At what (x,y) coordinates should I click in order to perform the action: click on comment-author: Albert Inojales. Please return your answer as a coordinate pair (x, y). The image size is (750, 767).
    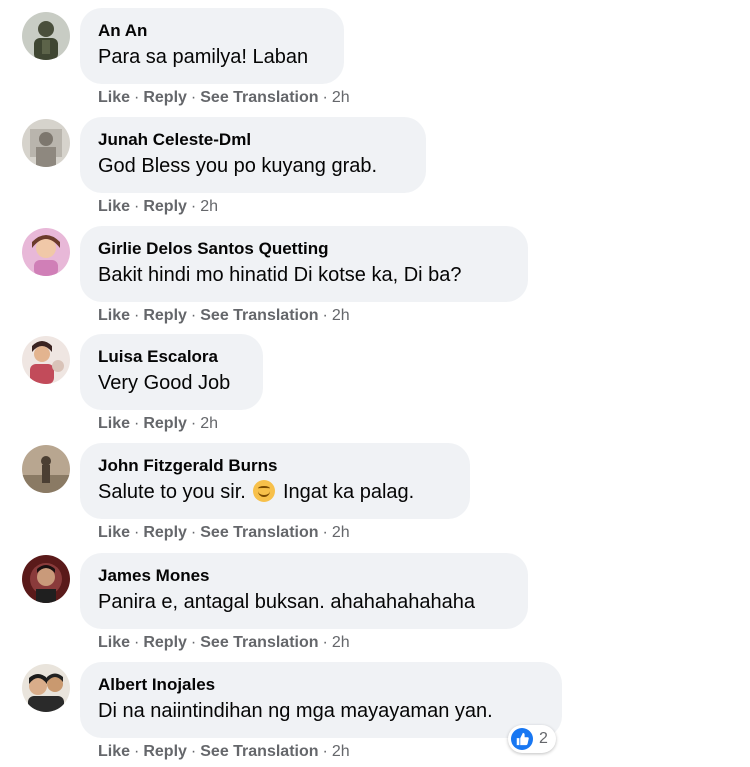
    Looking at the image, I should click on (321, 685).